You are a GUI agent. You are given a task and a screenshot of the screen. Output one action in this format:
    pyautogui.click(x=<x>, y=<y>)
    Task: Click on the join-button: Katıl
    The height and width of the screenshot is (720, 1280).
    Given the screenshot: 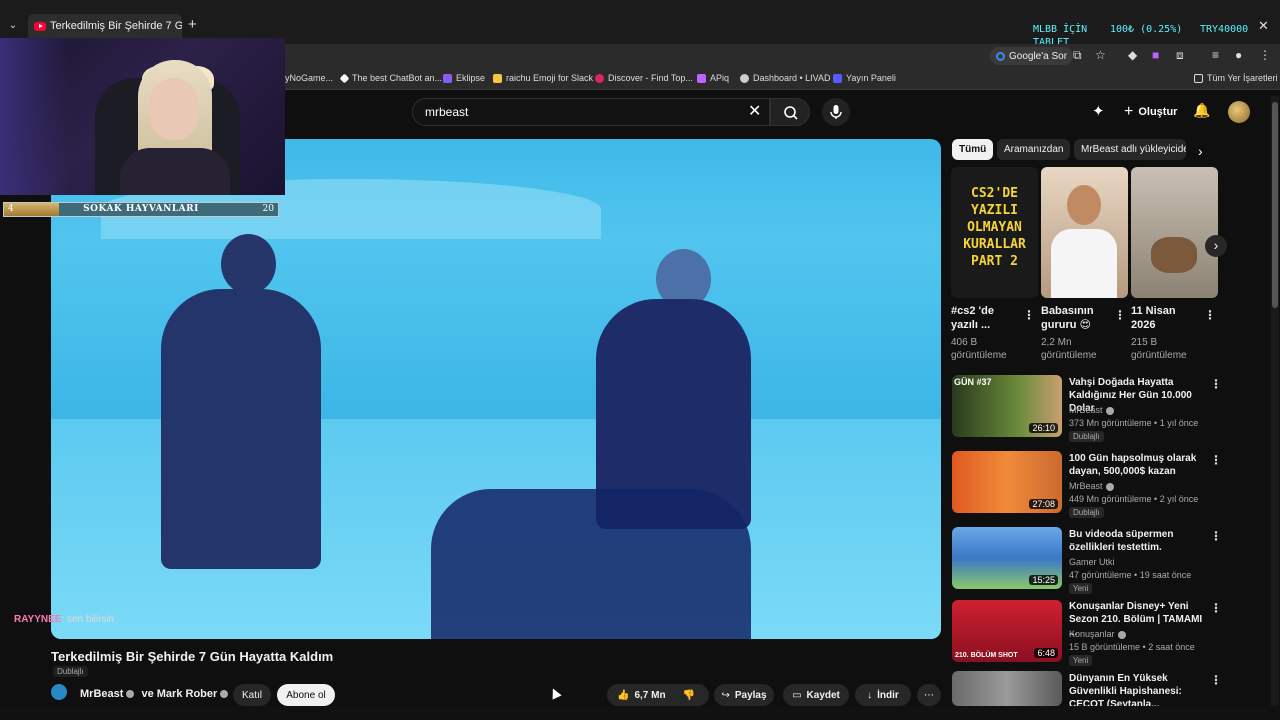 What is the action you would take?
    pyautogui.click(x=252, y=695)
    